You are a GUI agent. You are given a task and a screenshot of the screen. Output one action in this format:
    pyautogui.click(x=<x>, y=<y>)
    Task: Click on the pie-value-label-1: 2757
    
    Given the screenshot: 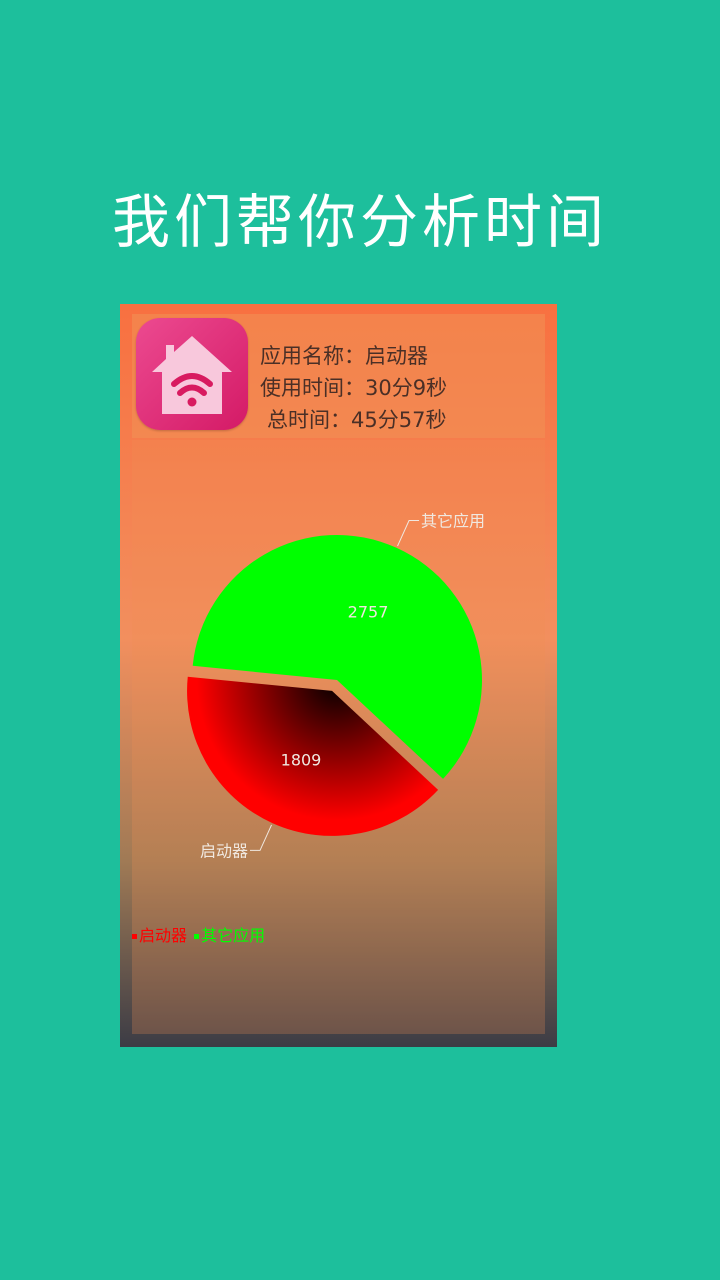 What is the action you would take?
    pyautogui.click(x=368, y=611)
    